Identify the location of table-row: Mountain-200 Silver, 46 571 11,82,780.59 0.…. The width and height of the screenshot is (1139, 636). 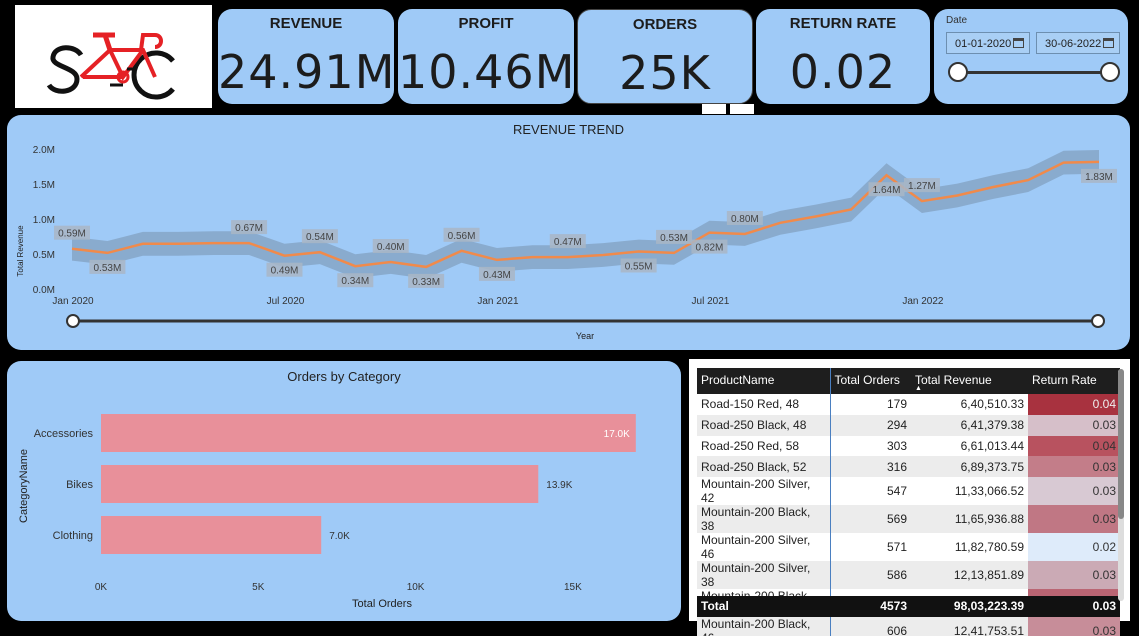
(908, 547).